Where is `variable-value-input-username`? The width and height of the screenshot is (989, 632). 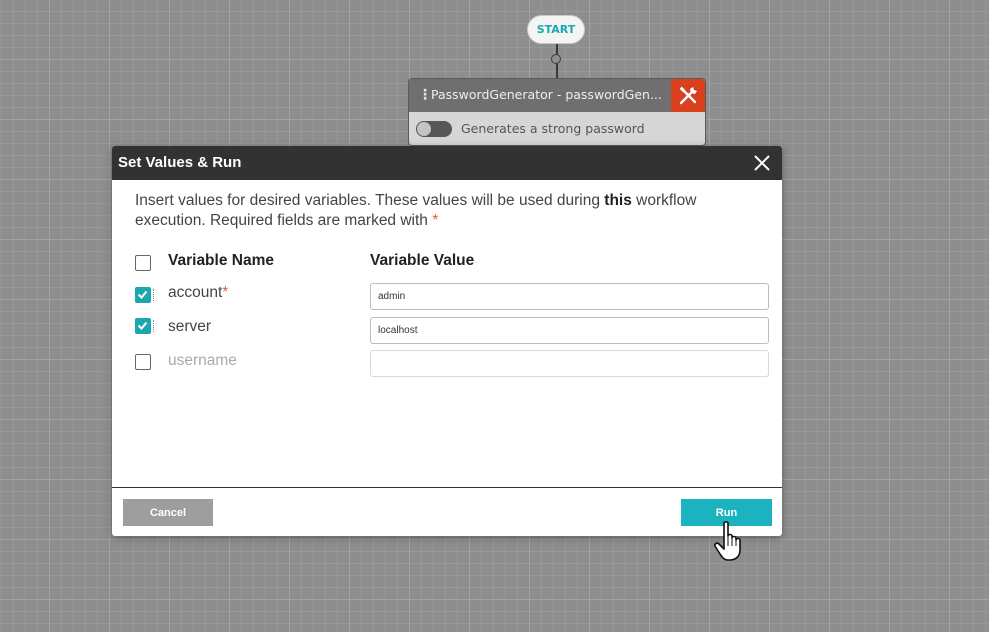
variable-value-input-username is located at coordinates (569, 363).